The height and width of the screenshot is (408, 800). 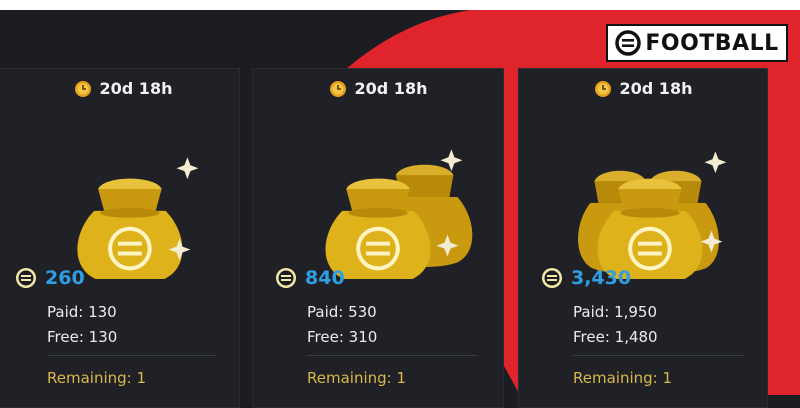 What do you see at coordinates (342, 312) in the screenshot?
I see `paid-amount: Paid: 530` at bounding box center [342, 312].